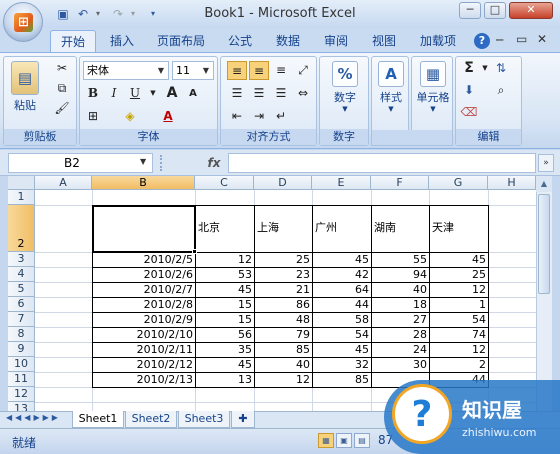  Describe the element at coordinates (21, 228) in the screenshot. I see `row-header-2: 2` at that location.